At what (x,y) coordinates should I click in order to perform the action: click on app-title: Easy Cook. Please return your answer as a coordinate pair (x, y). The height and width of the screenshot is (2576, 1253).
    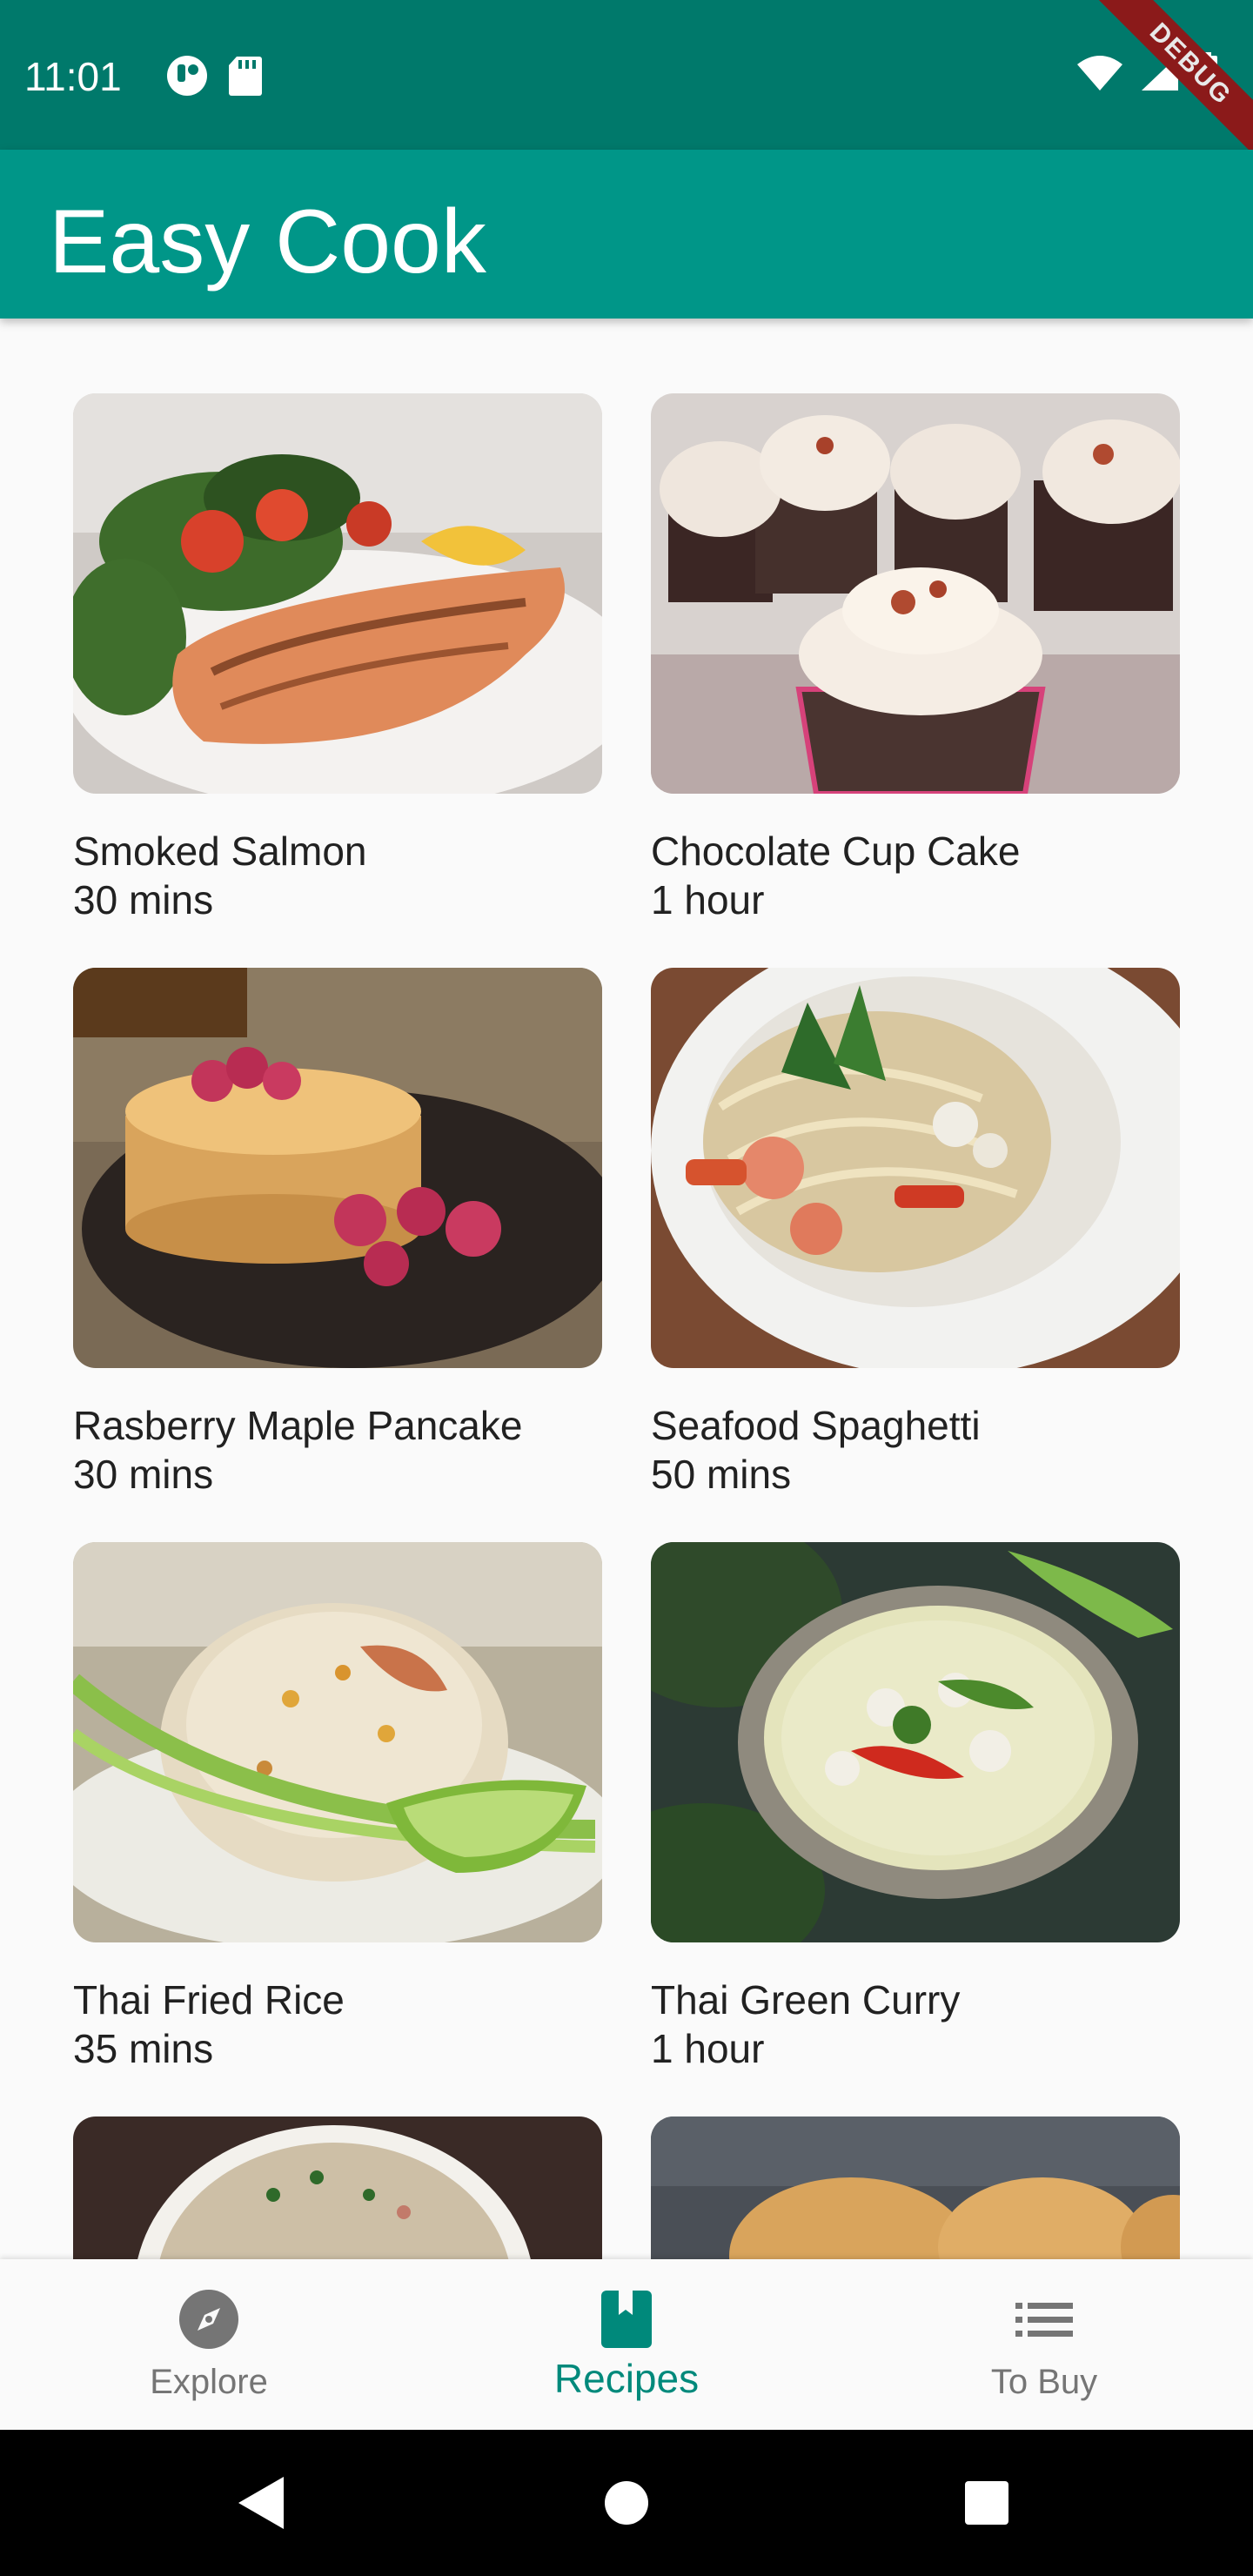
    Looking at the image, I should click on (267, 241).